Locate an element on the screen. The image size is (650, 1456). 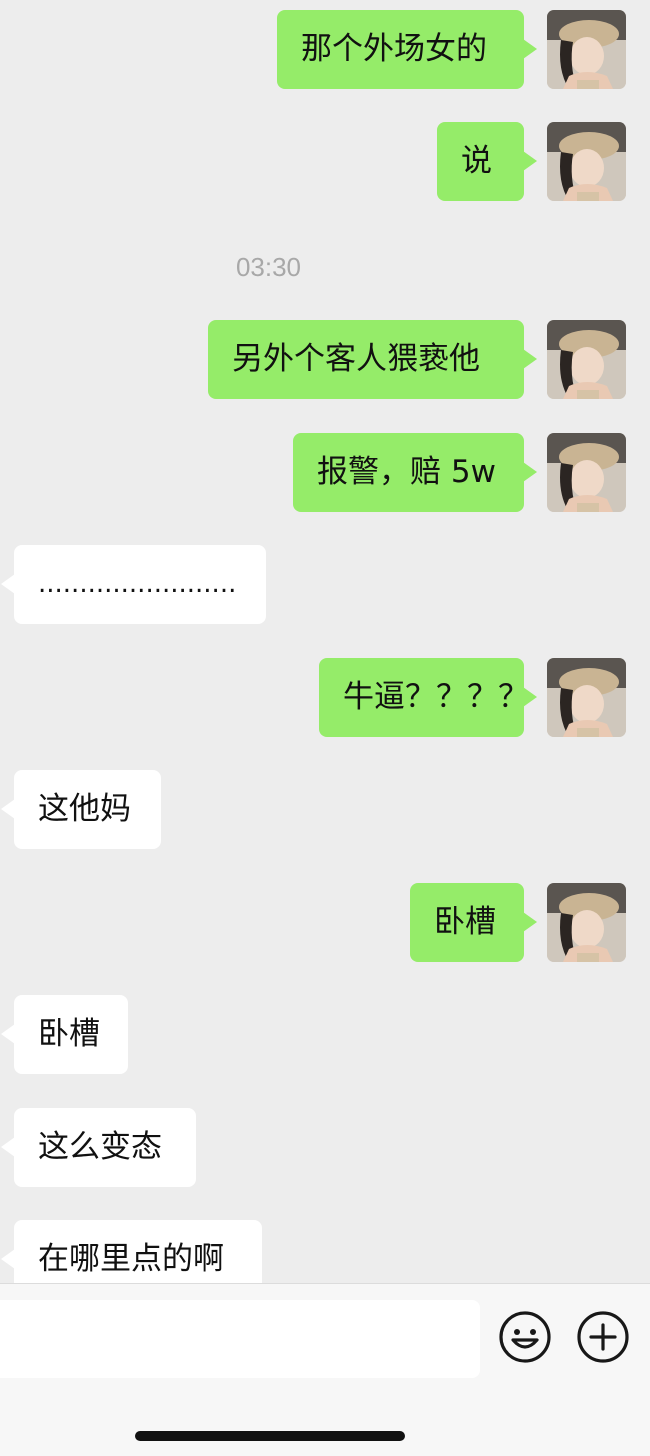
emoji-button is located at coordinates (525, 1337).